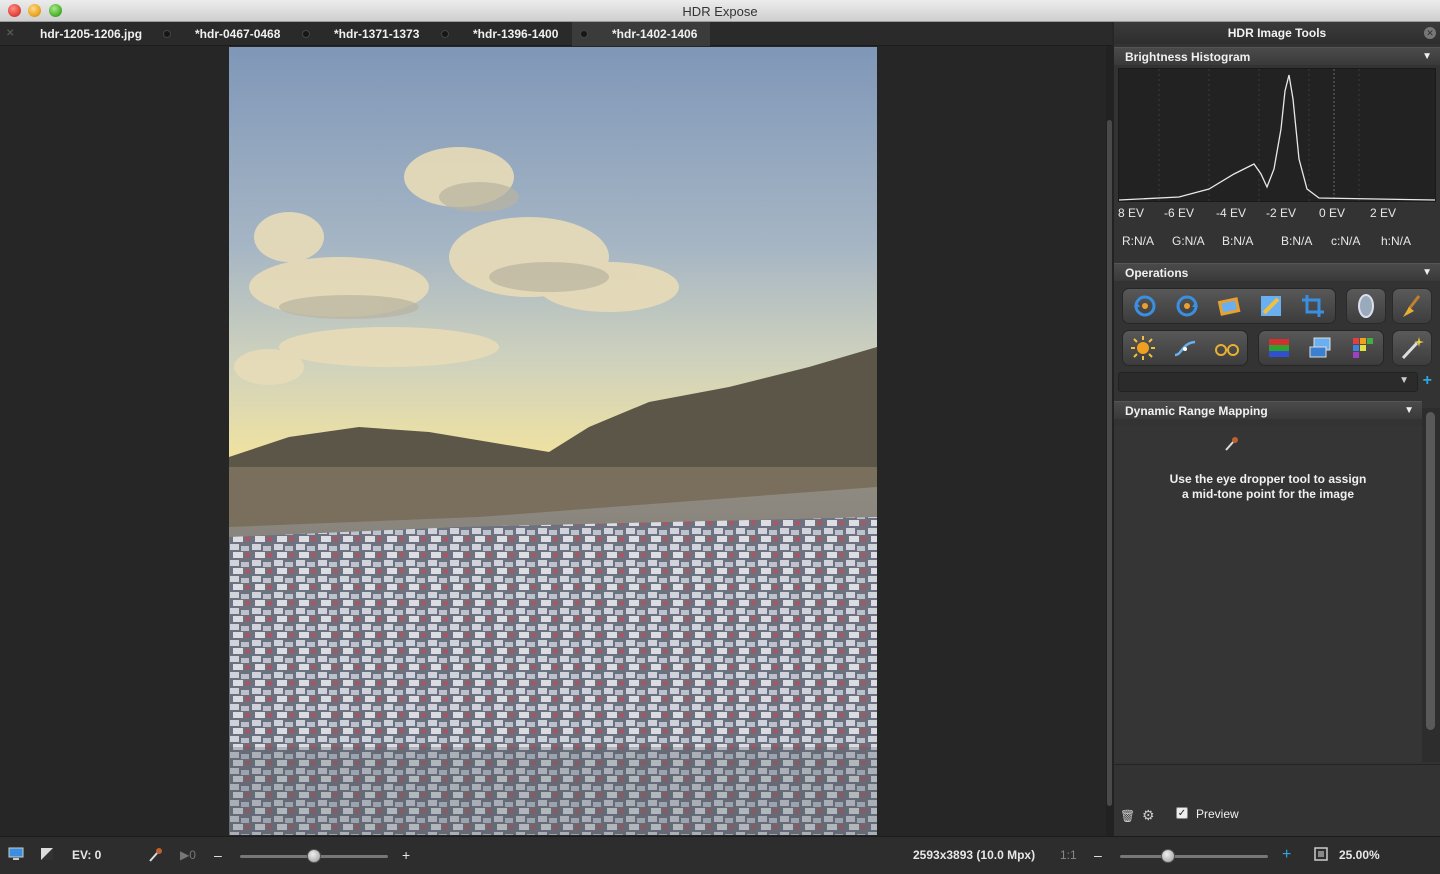 This screenshot has height=874, width=1440. Describe the element at coordinates (1098, 855) in the screenshot. I see `zoom-out-button: –` at that location.